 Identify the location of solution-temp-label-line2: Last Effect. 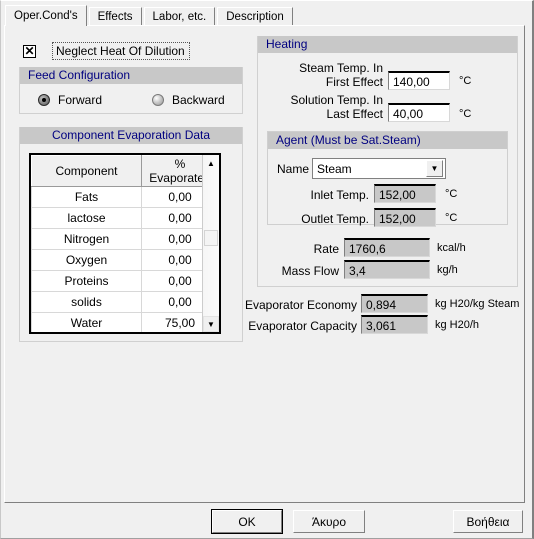
(354, 114).